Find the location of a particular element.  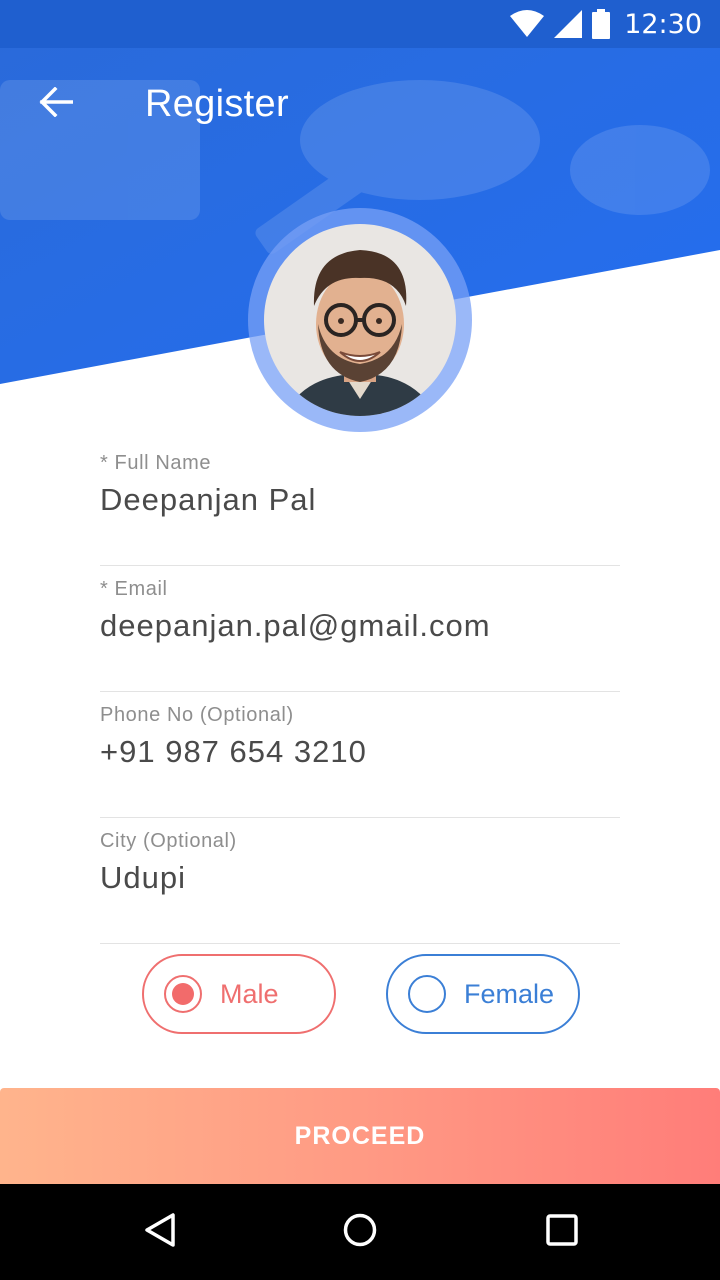

phone-input: +91 987 654 3210 is located at coordinates (233, 752).